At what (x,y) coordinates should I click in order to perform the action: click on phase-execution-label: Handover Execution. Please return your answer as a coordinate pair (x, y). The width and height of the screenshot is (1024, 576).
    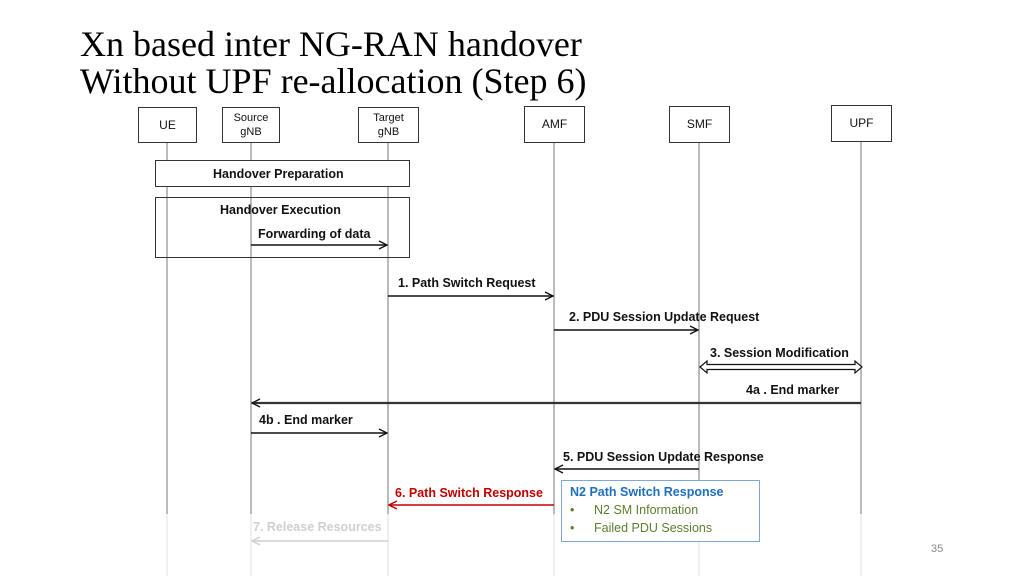
    Looking at the image, I should click on (280, 210).